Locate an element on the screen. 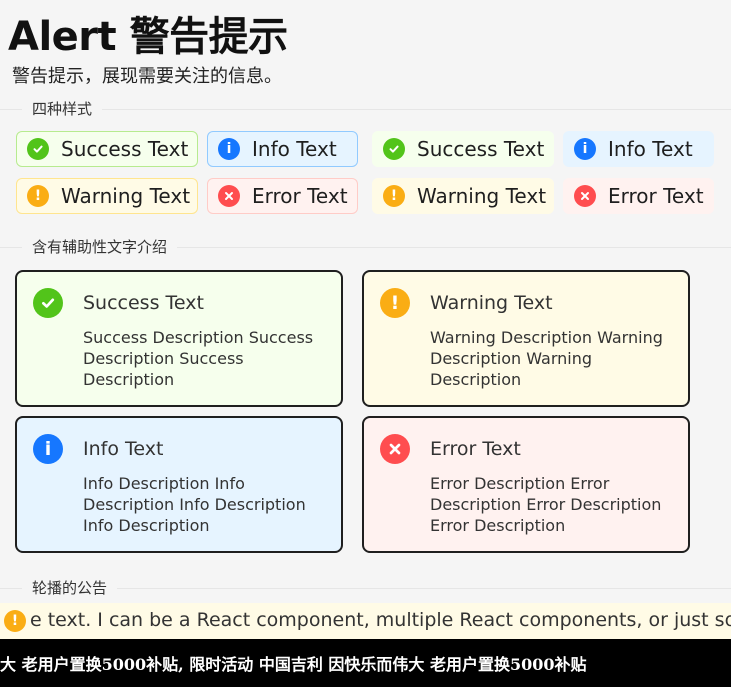  alert-warning: ! Warning Text is located at coordinates (107, 196).